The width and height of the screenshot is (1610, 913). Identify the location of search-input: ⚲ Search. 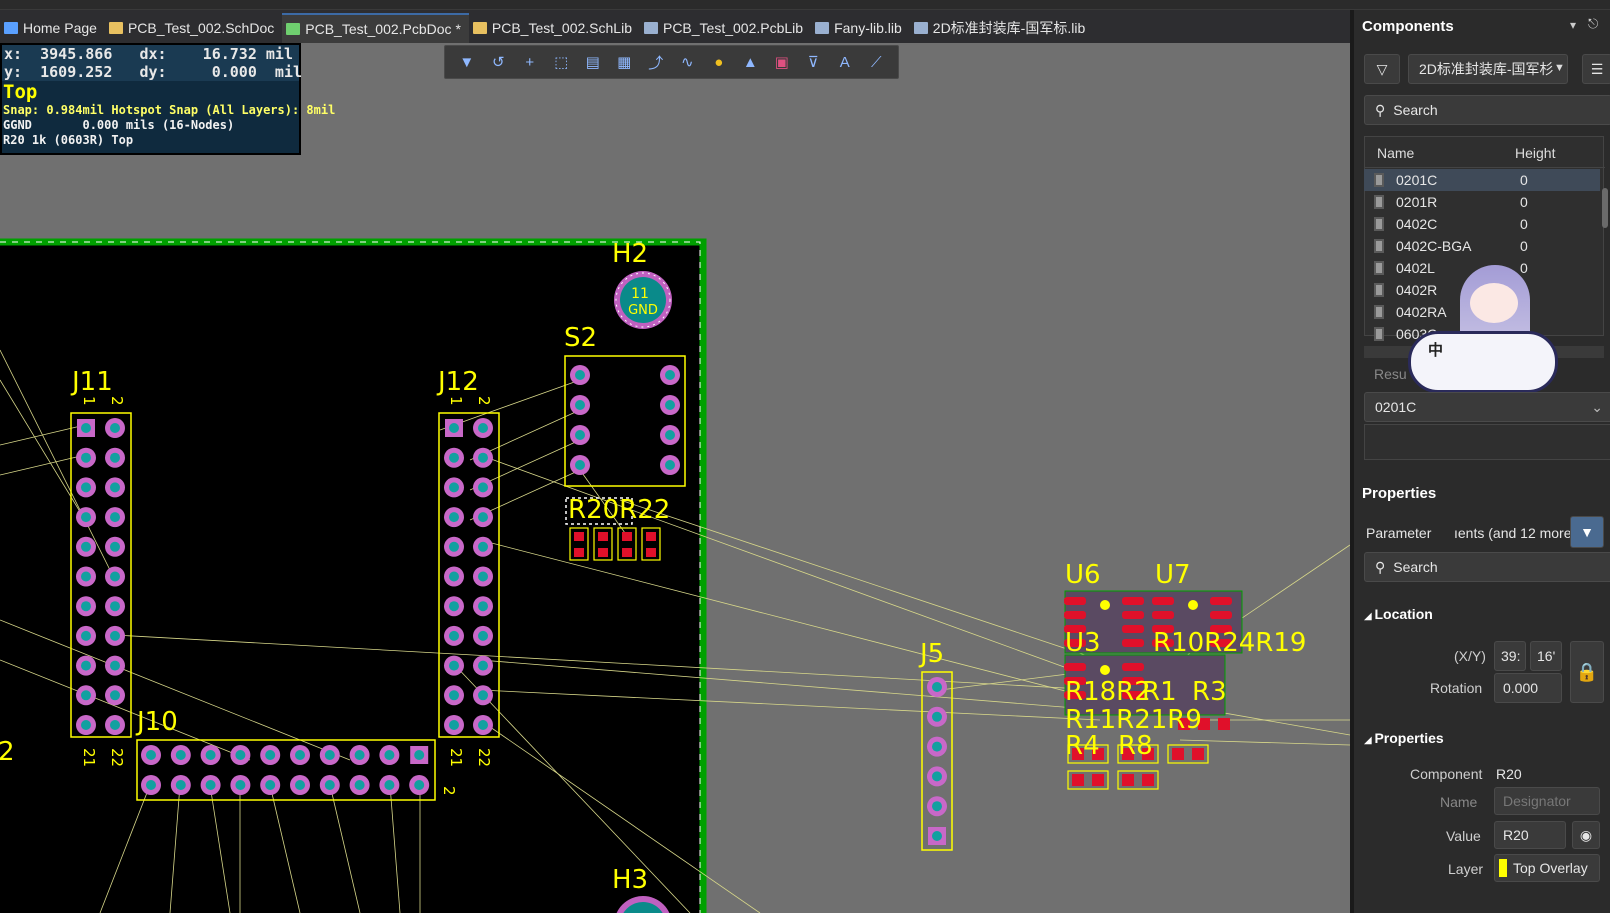
(1487, 110).